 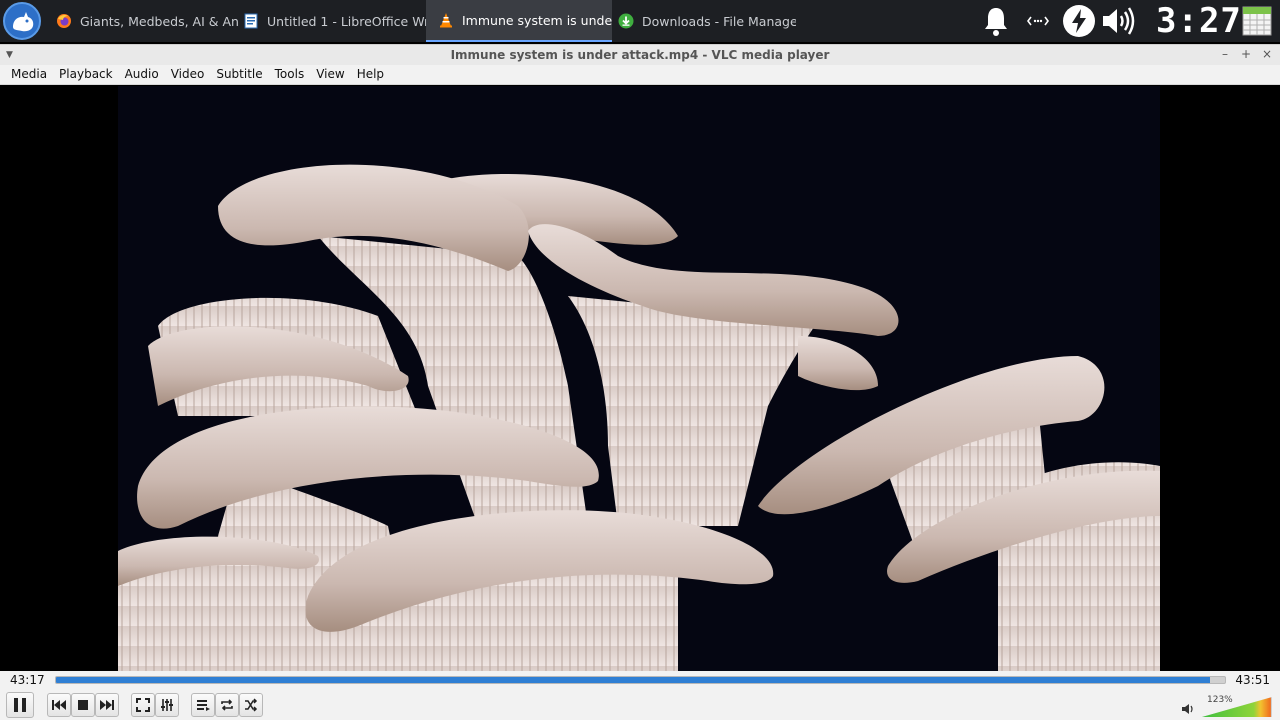 What do you see at coordinates (1118, 21) in the screenshot?
I see `volume-icon` at bounding box center [1118, 21].